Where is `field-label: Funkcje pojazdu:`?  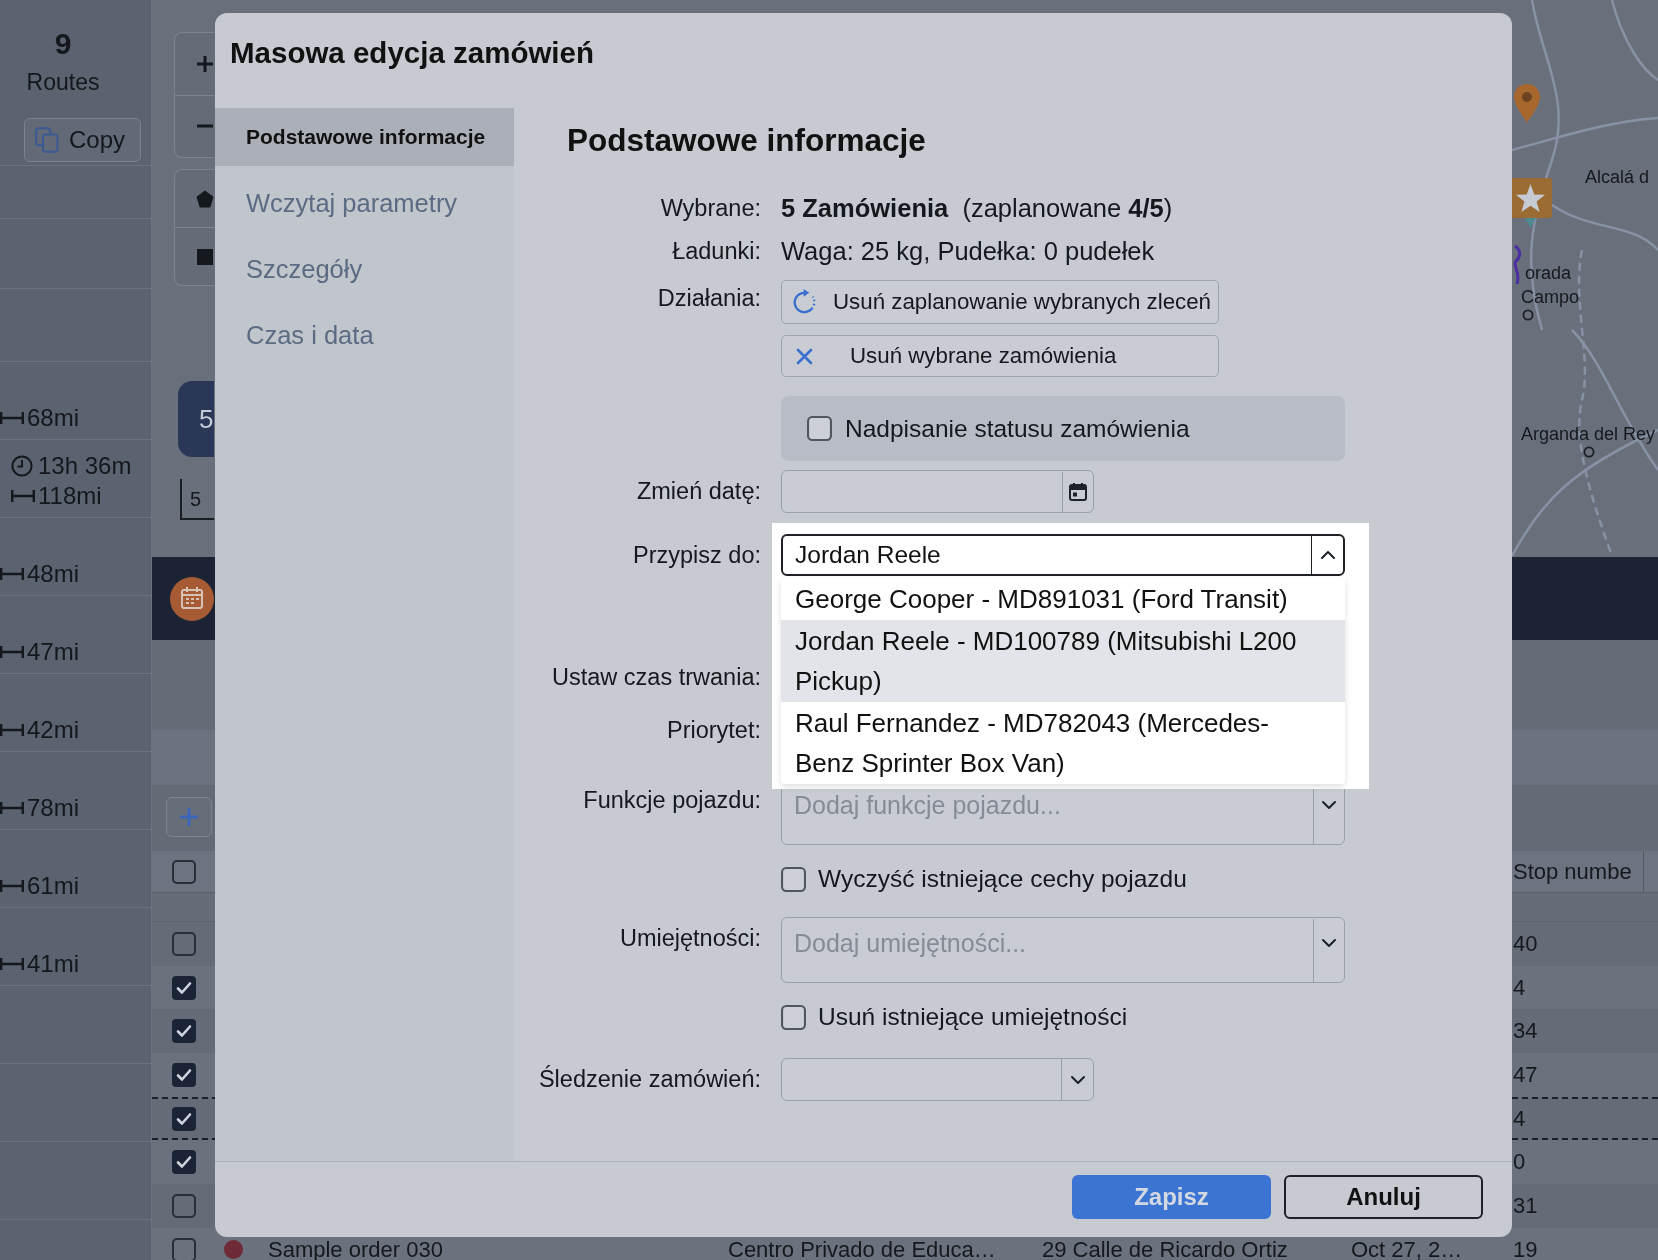
field-label: Funkcje pojazdu: is located at coordinates (672, 800).